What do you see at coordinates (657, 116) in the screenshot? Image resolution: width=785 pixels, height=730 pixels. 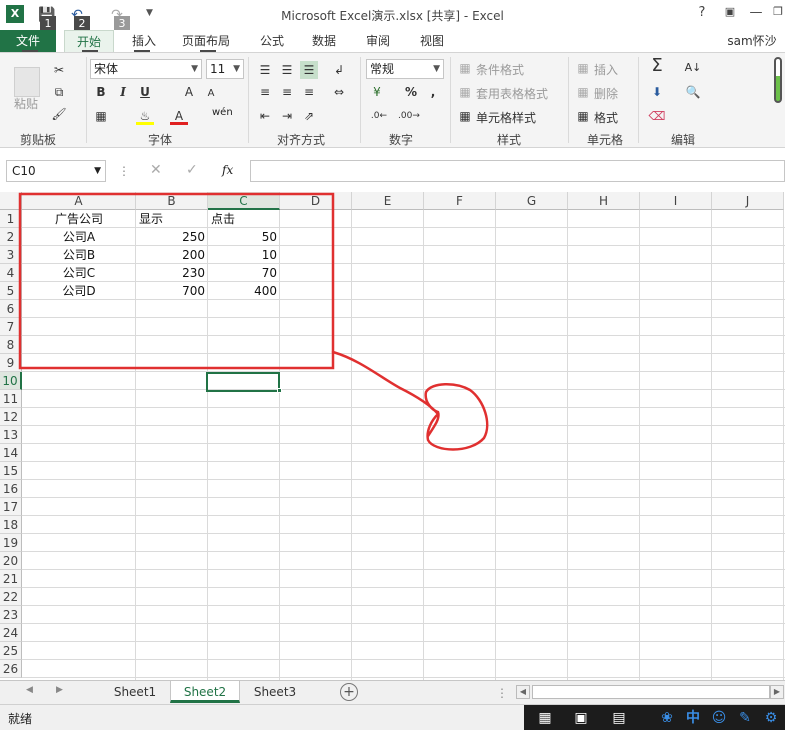 I see `clear-icon: ⌫` at bounding box center [657, 116].